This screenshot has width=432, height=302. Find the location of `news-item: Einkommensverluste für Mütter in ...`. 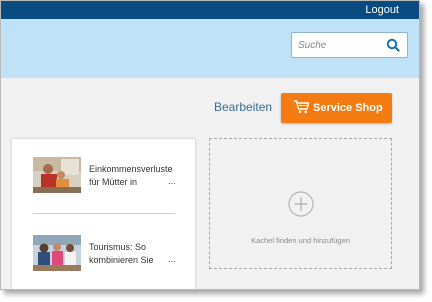

news-item: Einkommensverluste für Mütter in ... is located at coordinates (104, 179).